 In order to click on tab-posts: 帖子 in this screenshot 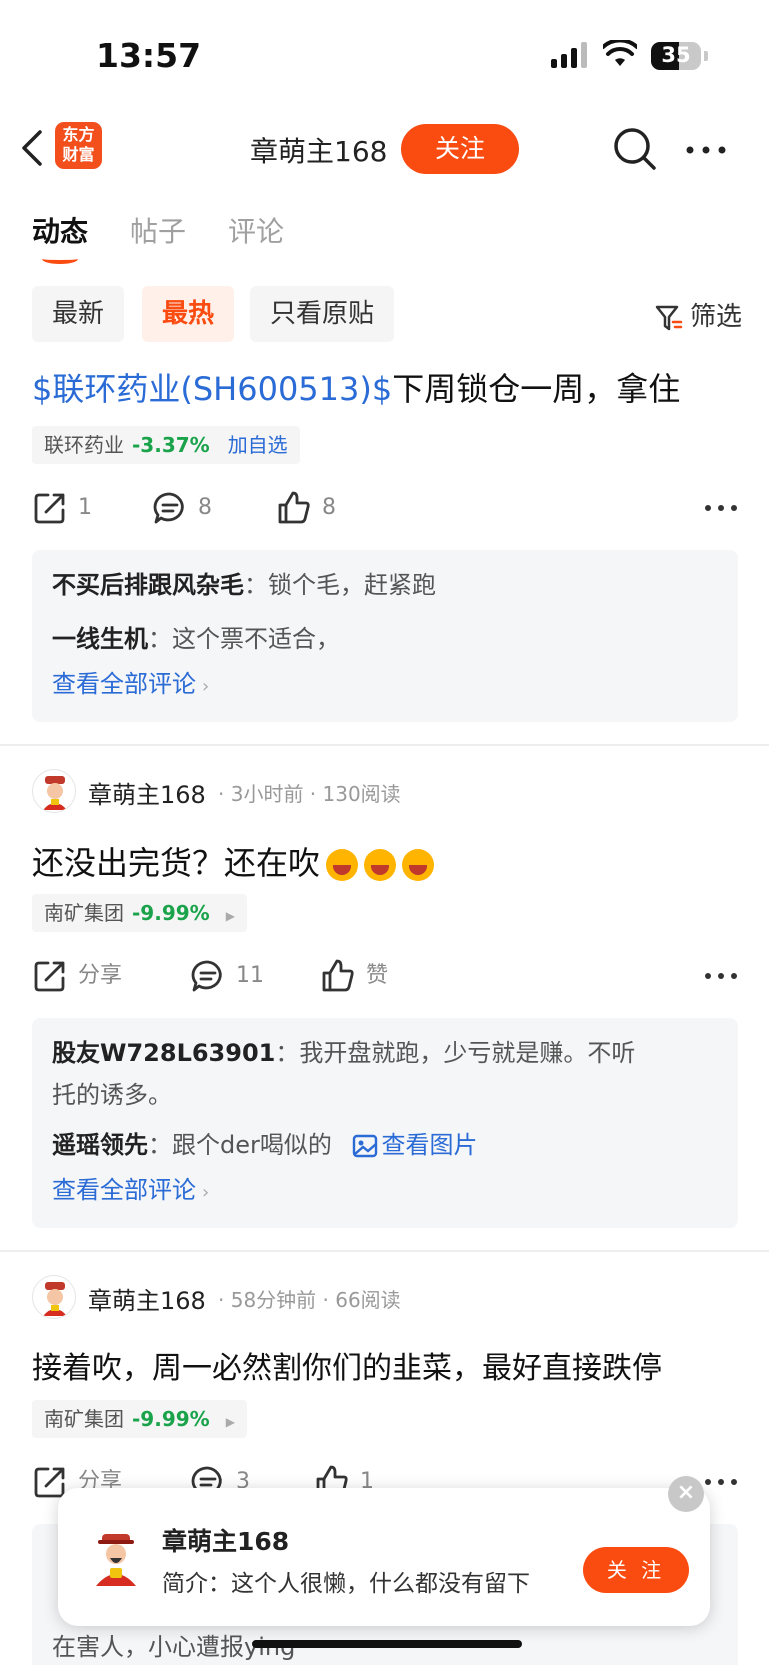, I will do `click(158, 230)`.